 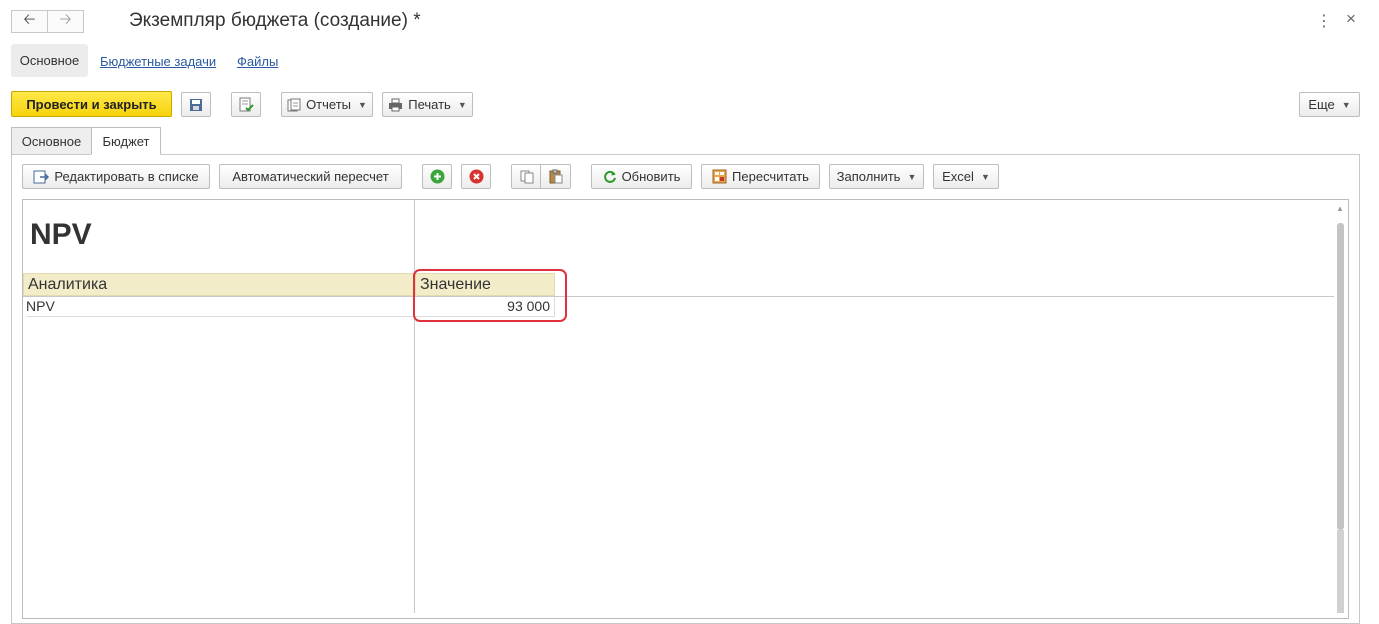 I want to click on calculator-icon, so click(x=719, y=176).